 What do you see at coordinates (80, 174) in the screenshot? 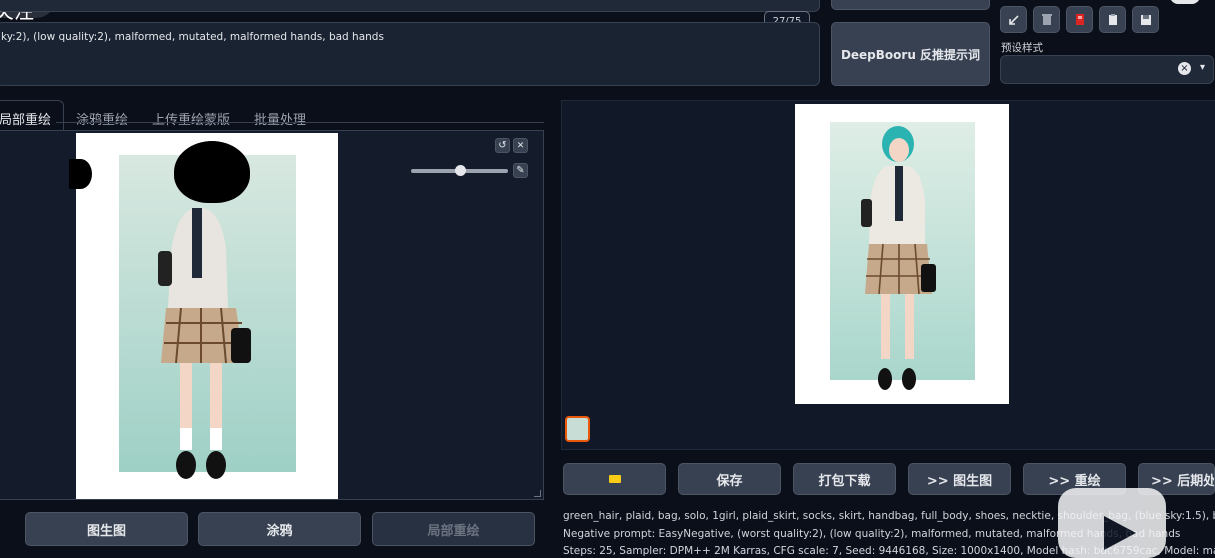
I see `mask-edge-blob` at bounding box center [80, 174].